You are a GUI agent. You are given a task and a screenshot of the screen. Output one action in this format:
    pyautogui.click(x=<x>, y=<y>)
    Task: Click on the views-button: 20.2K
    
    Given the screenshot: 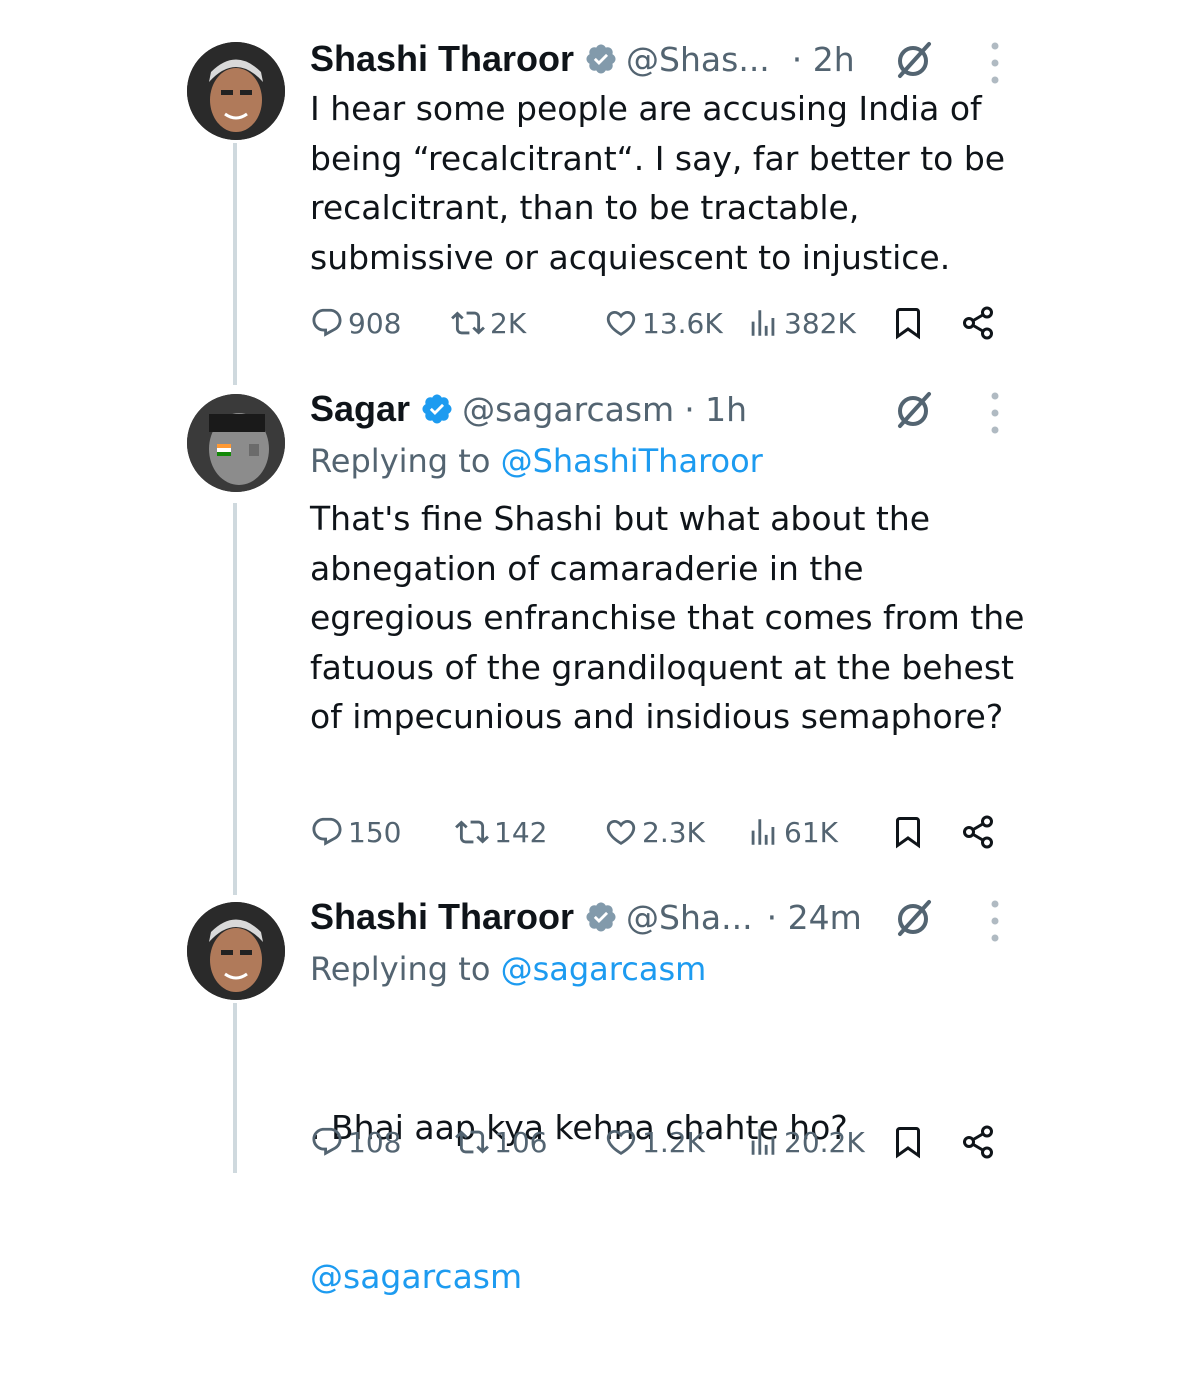 What is the action you would take?
    pyautogui.click(x=805, y=1142)
    